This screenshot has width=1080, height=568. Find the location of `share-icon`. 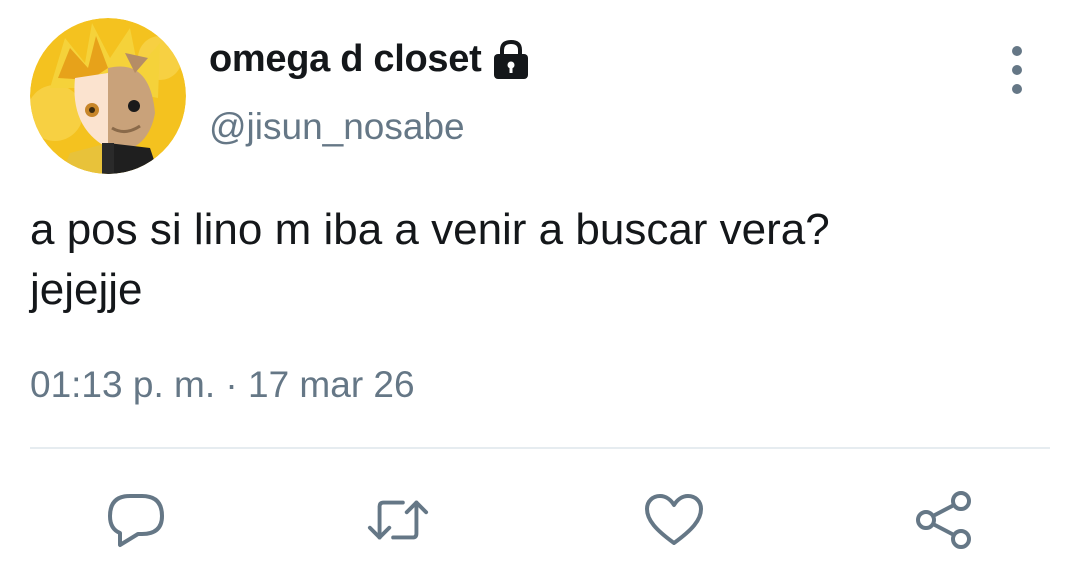

share-icon is located at coordinates (943, 520).